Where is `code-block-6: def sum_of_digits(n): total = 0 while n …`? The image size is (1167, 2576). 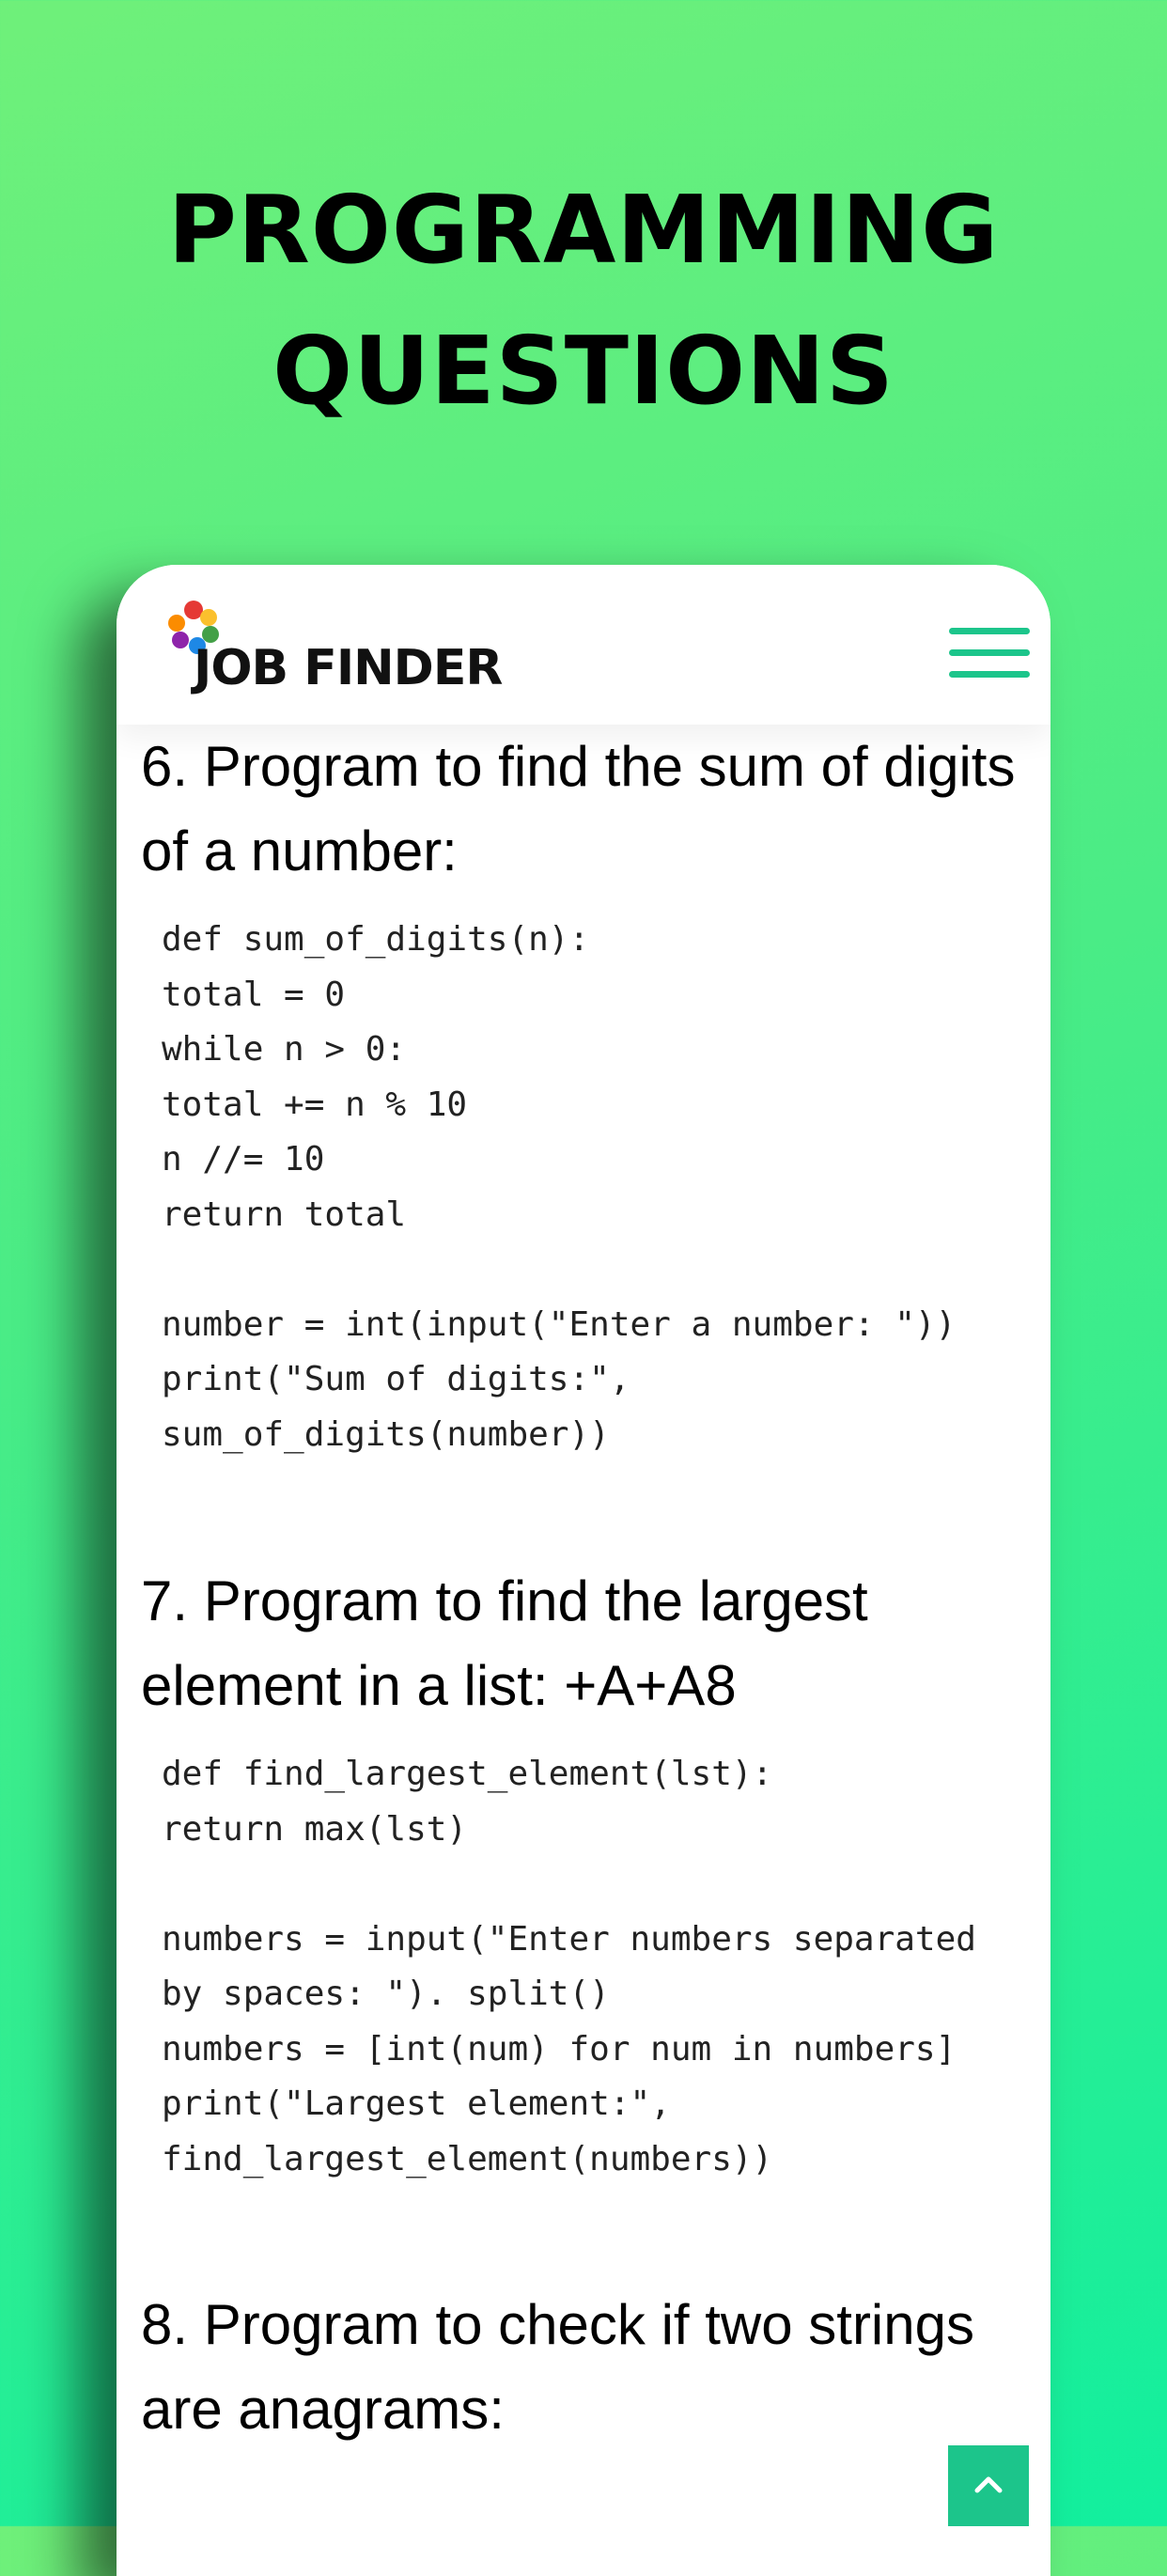 code-block-6: def sum_of_digits(n): total = 0 while n … is located at coordinates (559, 1187).